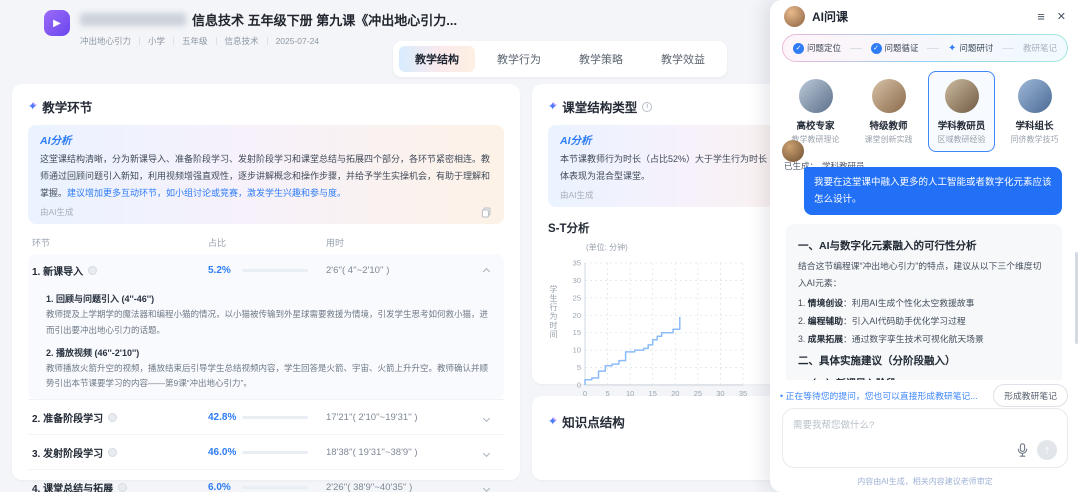 This screenshot has height=492, width=1080. What do you see at coordinates (266, 242) in the screenshot?
I see `stage-table-header: 环节 占比 用时` at bounding box center [266, 242].